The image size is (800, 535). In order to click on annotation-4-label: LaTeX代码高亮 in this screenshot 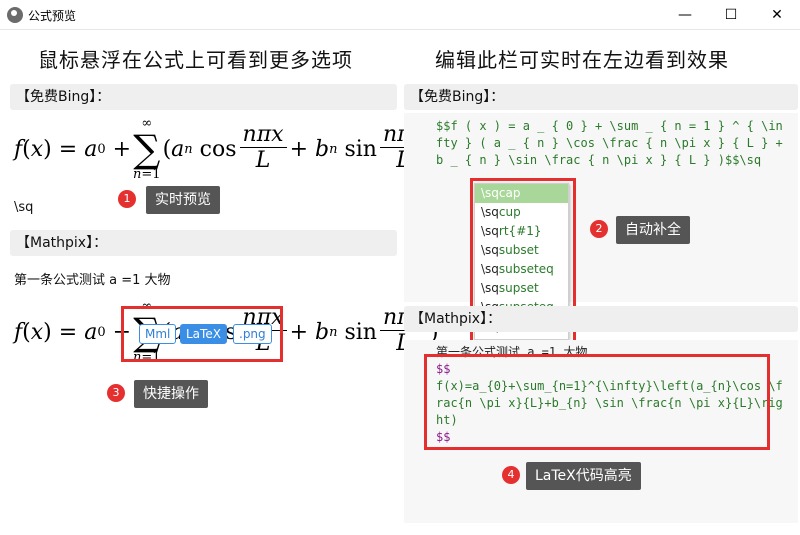, I will do `click(583, 476)`.